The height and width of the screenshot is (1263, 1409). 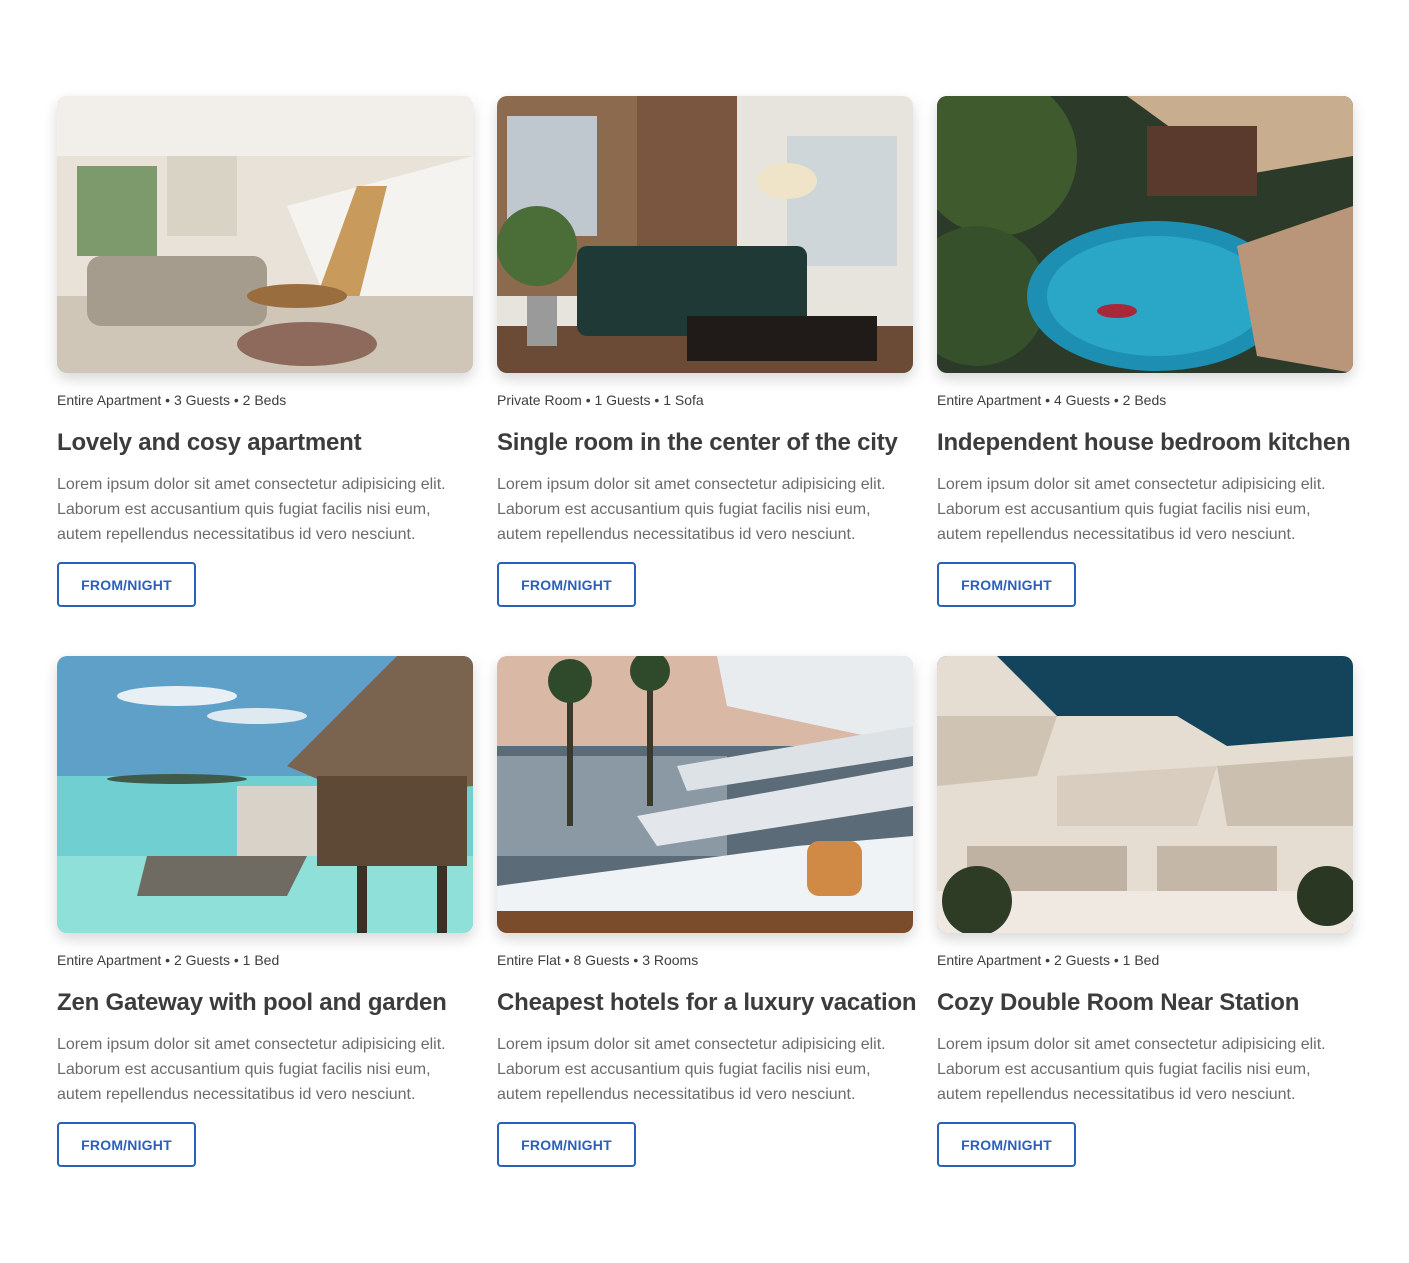 What do you see at coordinates (705, 794) in the screenshot?
I see `listing-photo-sunbeds` at bounding box center [705, 794].